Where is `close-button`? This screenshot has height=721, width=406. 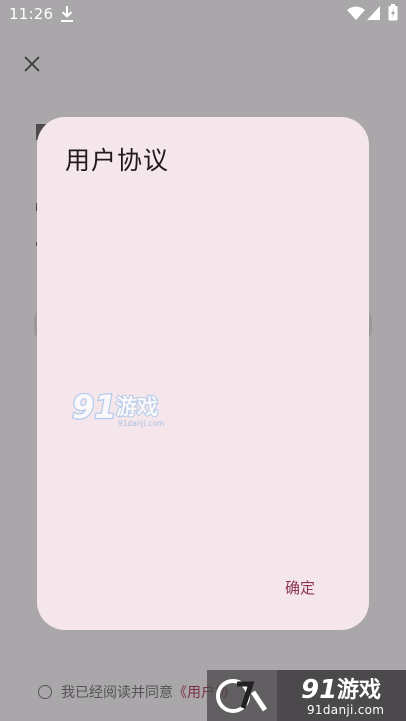 close-button is located at coordinates (32, 64).